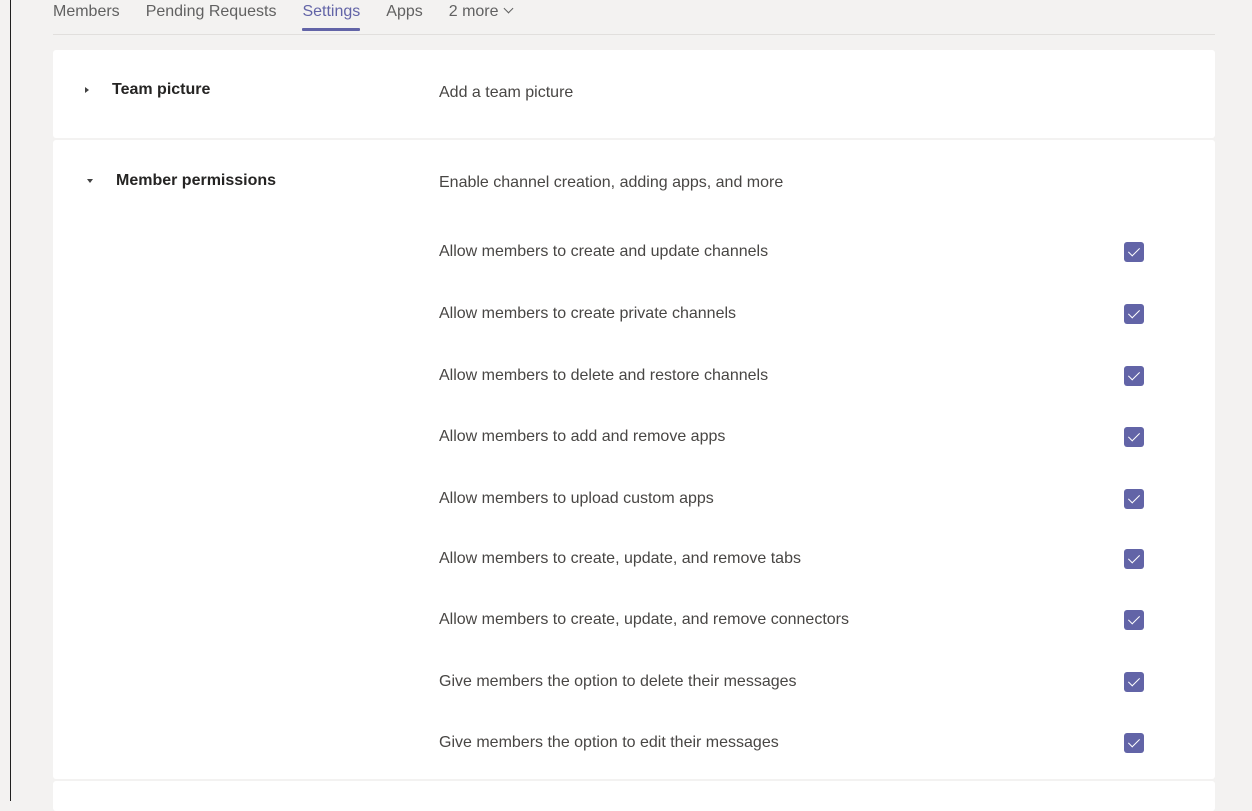  Describe the element at coordinates (634, 796) in the screenshot. I see `next-section` at that location.